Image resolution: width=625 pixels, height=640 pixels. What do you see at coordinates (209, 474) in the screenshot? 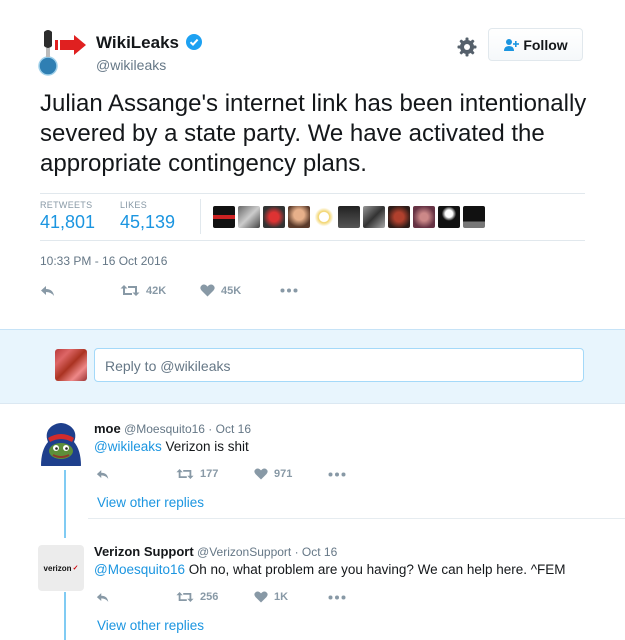
I see `retweet-count: 177` at bounding box center [209, 474].